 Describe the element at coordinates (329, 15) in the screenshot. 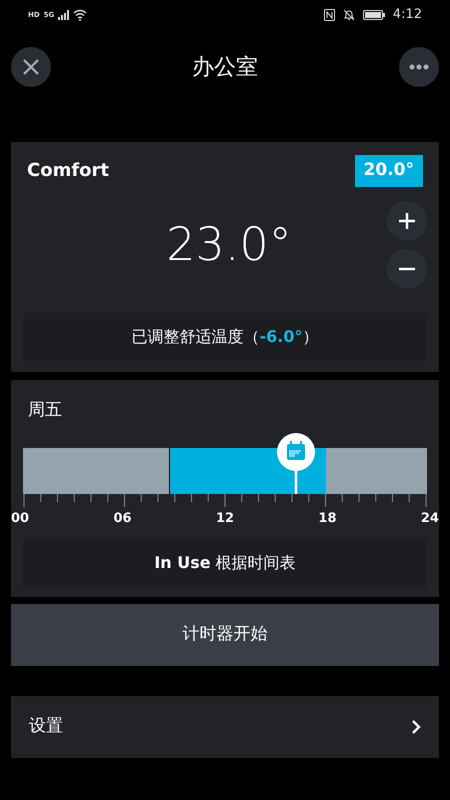

I see `nfc-icon` at that location.